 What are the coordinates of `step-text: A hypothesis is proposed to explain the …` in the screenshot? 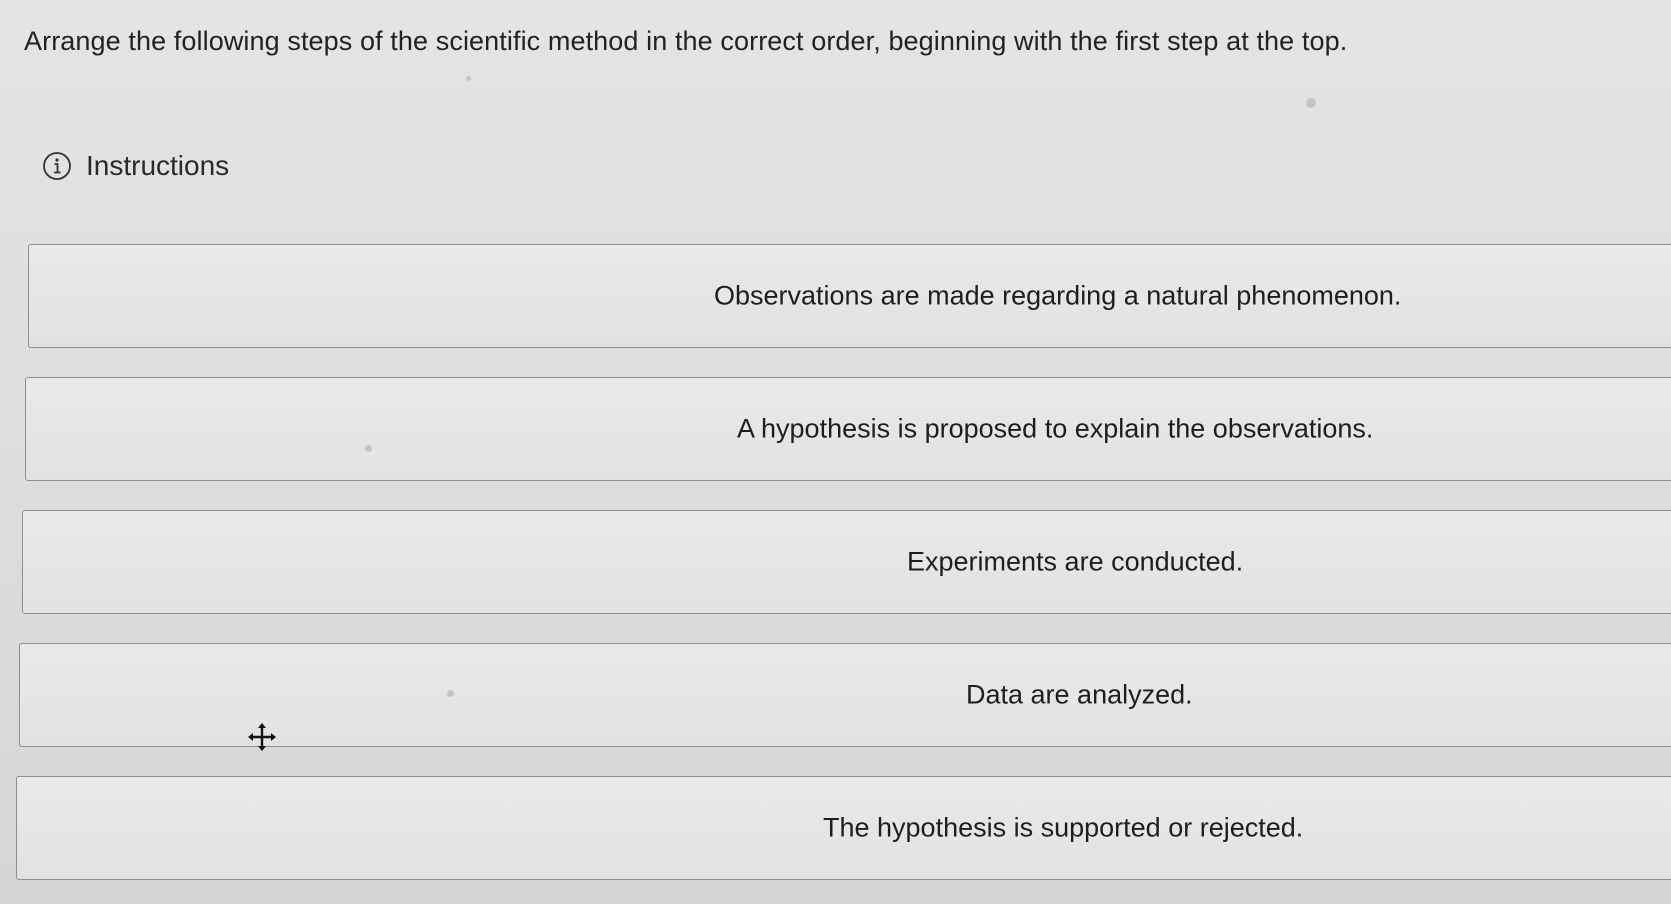 It's located at (1055, 428).